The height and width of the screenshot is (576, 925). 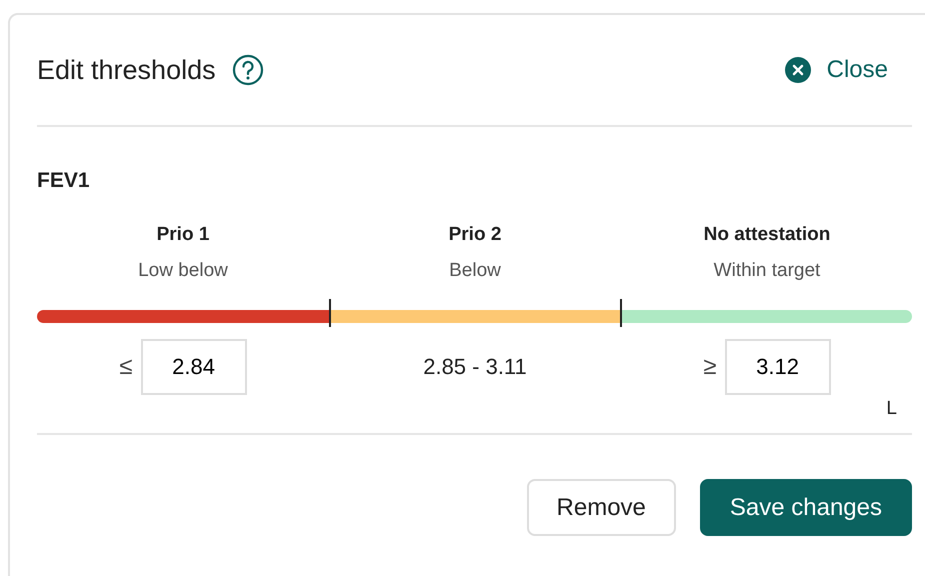 I want to click on zone-sublabel: Below, so click(x=475, y=271).